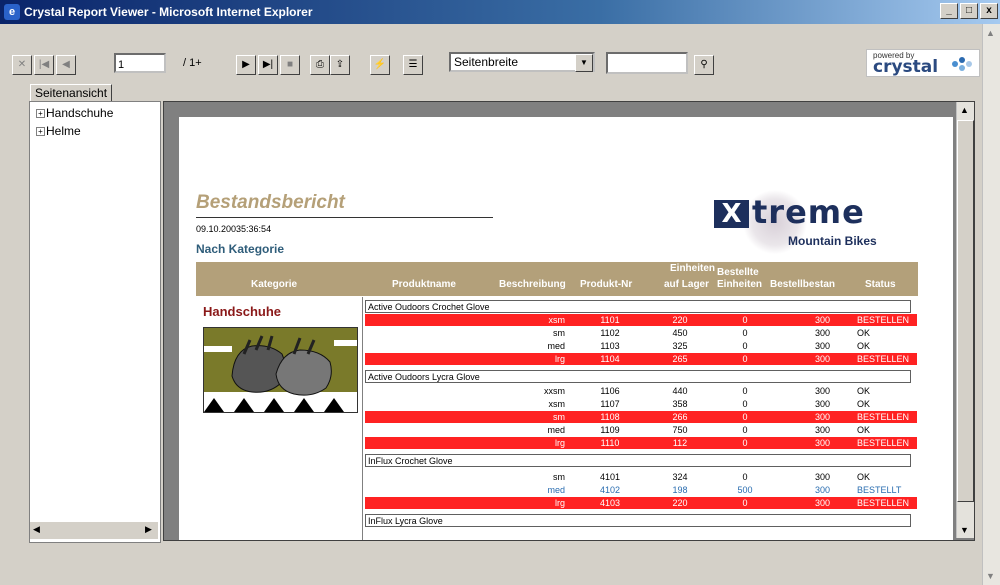  Describe the element at coordinates (584, 63) in the screenshot. I see `chevron-down-icon: ▼` at that location.